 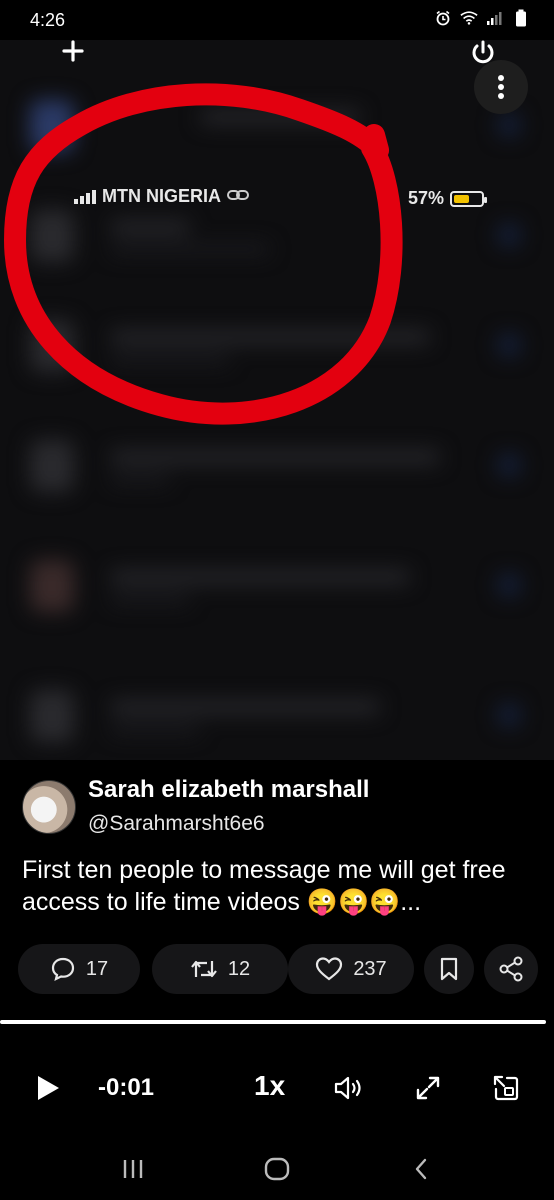 What do you see at coordinates (443, 18) in the screenshot?
I see `alarm-icon` at bounding box center [443, 18].